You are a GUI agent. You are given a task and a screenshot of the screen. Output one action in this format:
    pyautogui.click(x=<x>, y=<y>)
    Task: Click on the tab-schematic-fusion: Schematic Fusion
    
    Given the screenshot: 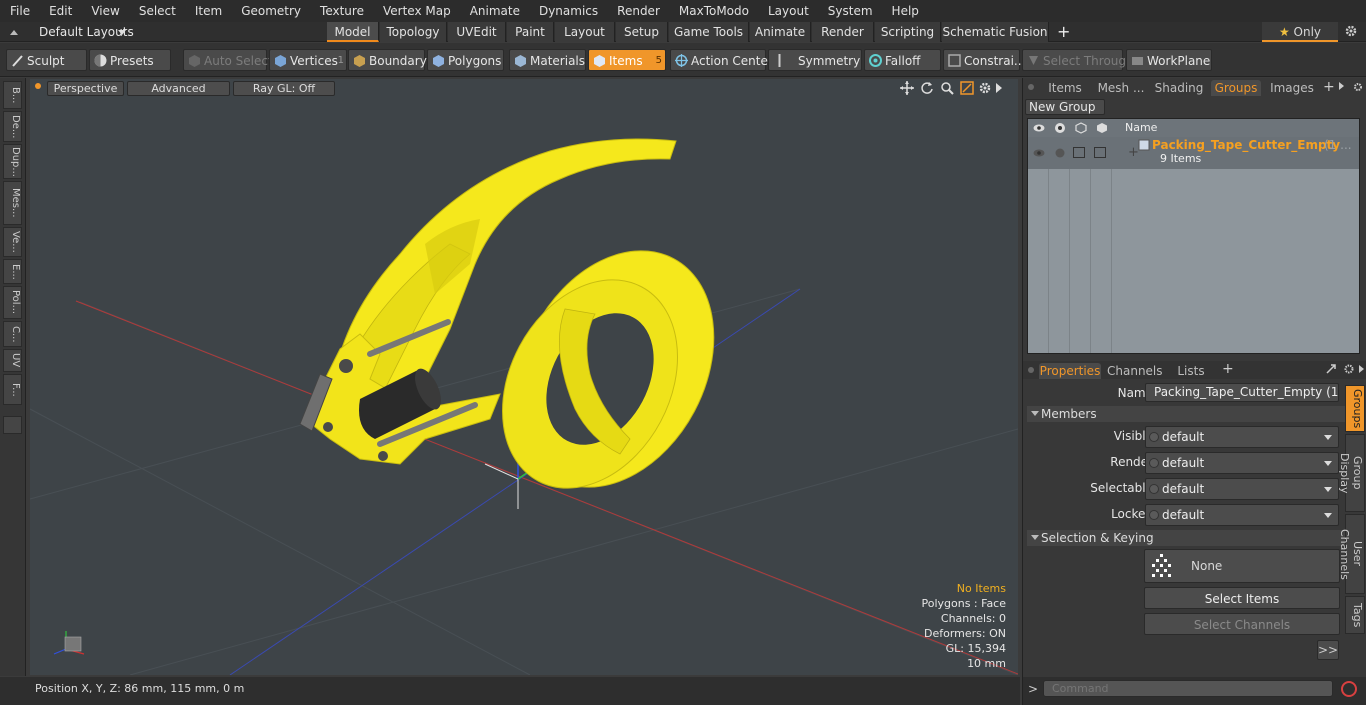 What is the action you would take?
    pyautogui.click(x=995, y=32)
    